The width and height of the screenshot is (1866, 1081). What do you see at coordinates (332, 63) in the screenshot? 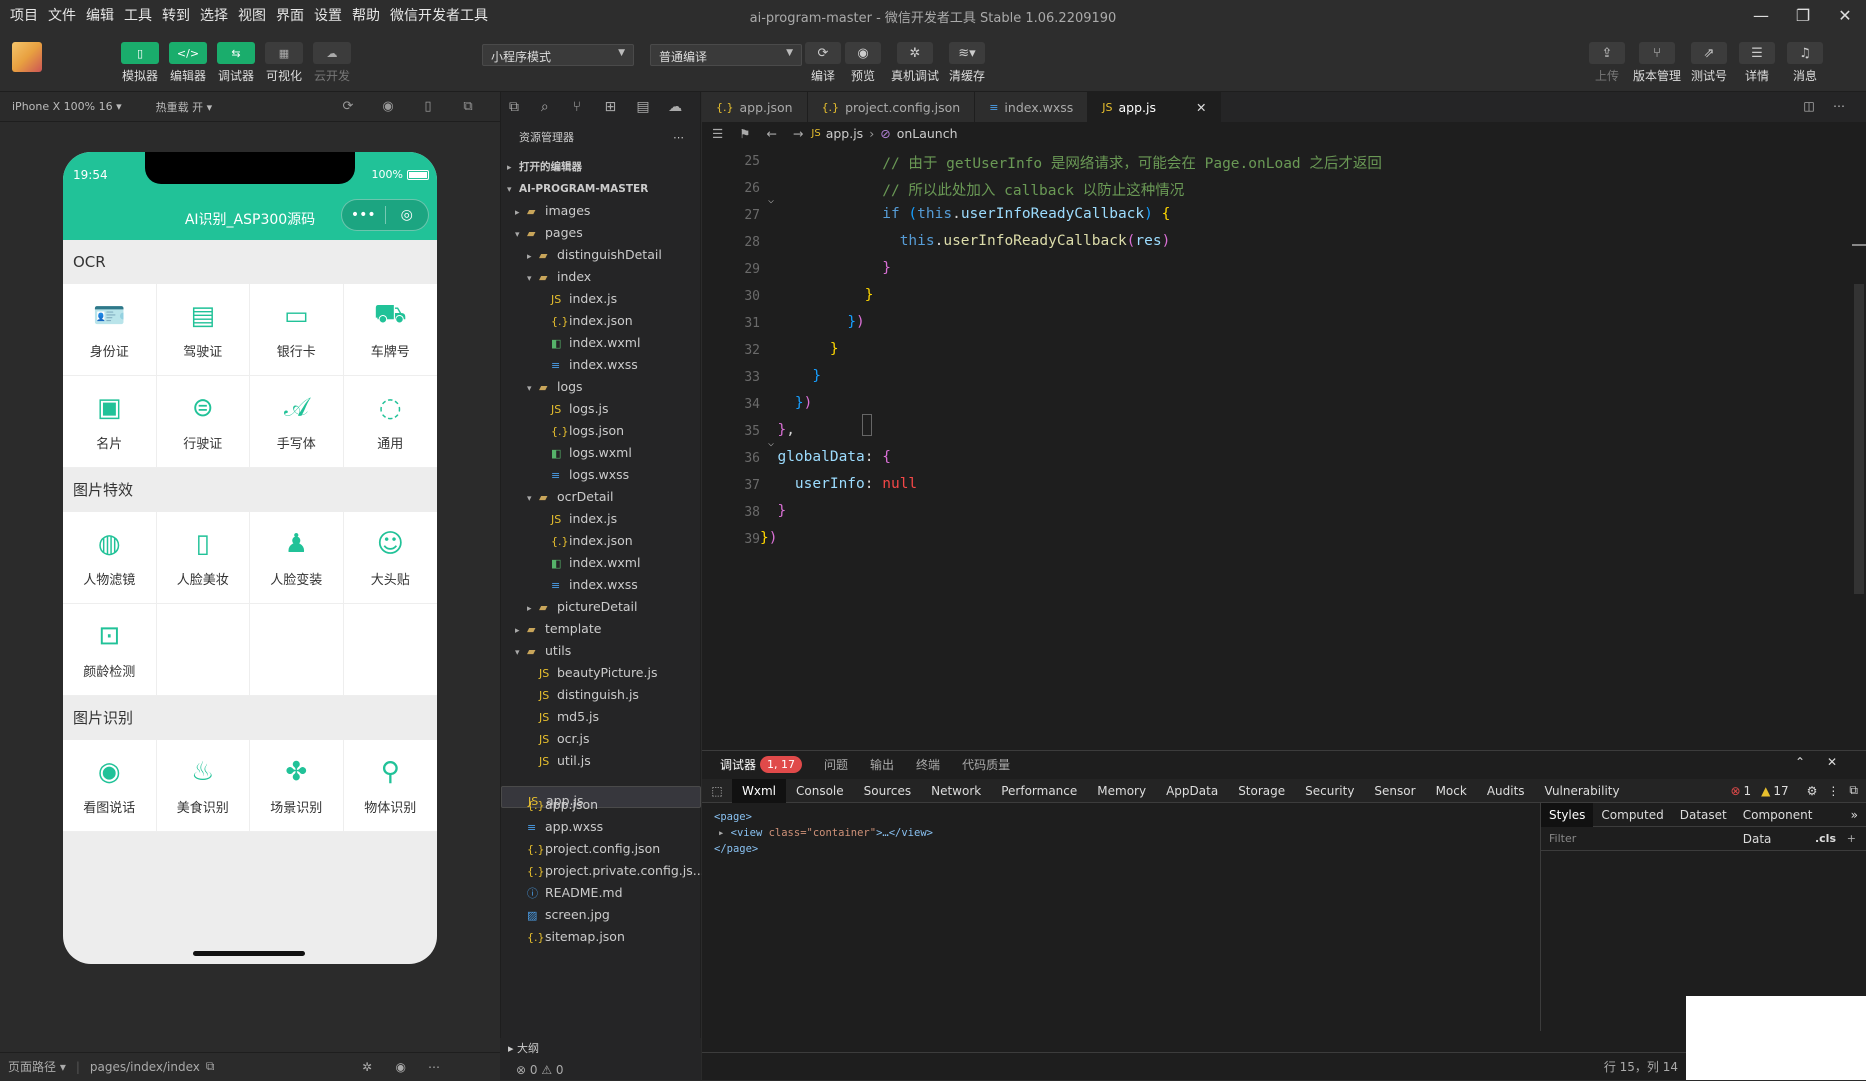
I see `cloud-button: ☁ 云开发` at bounding box center [332, 63].